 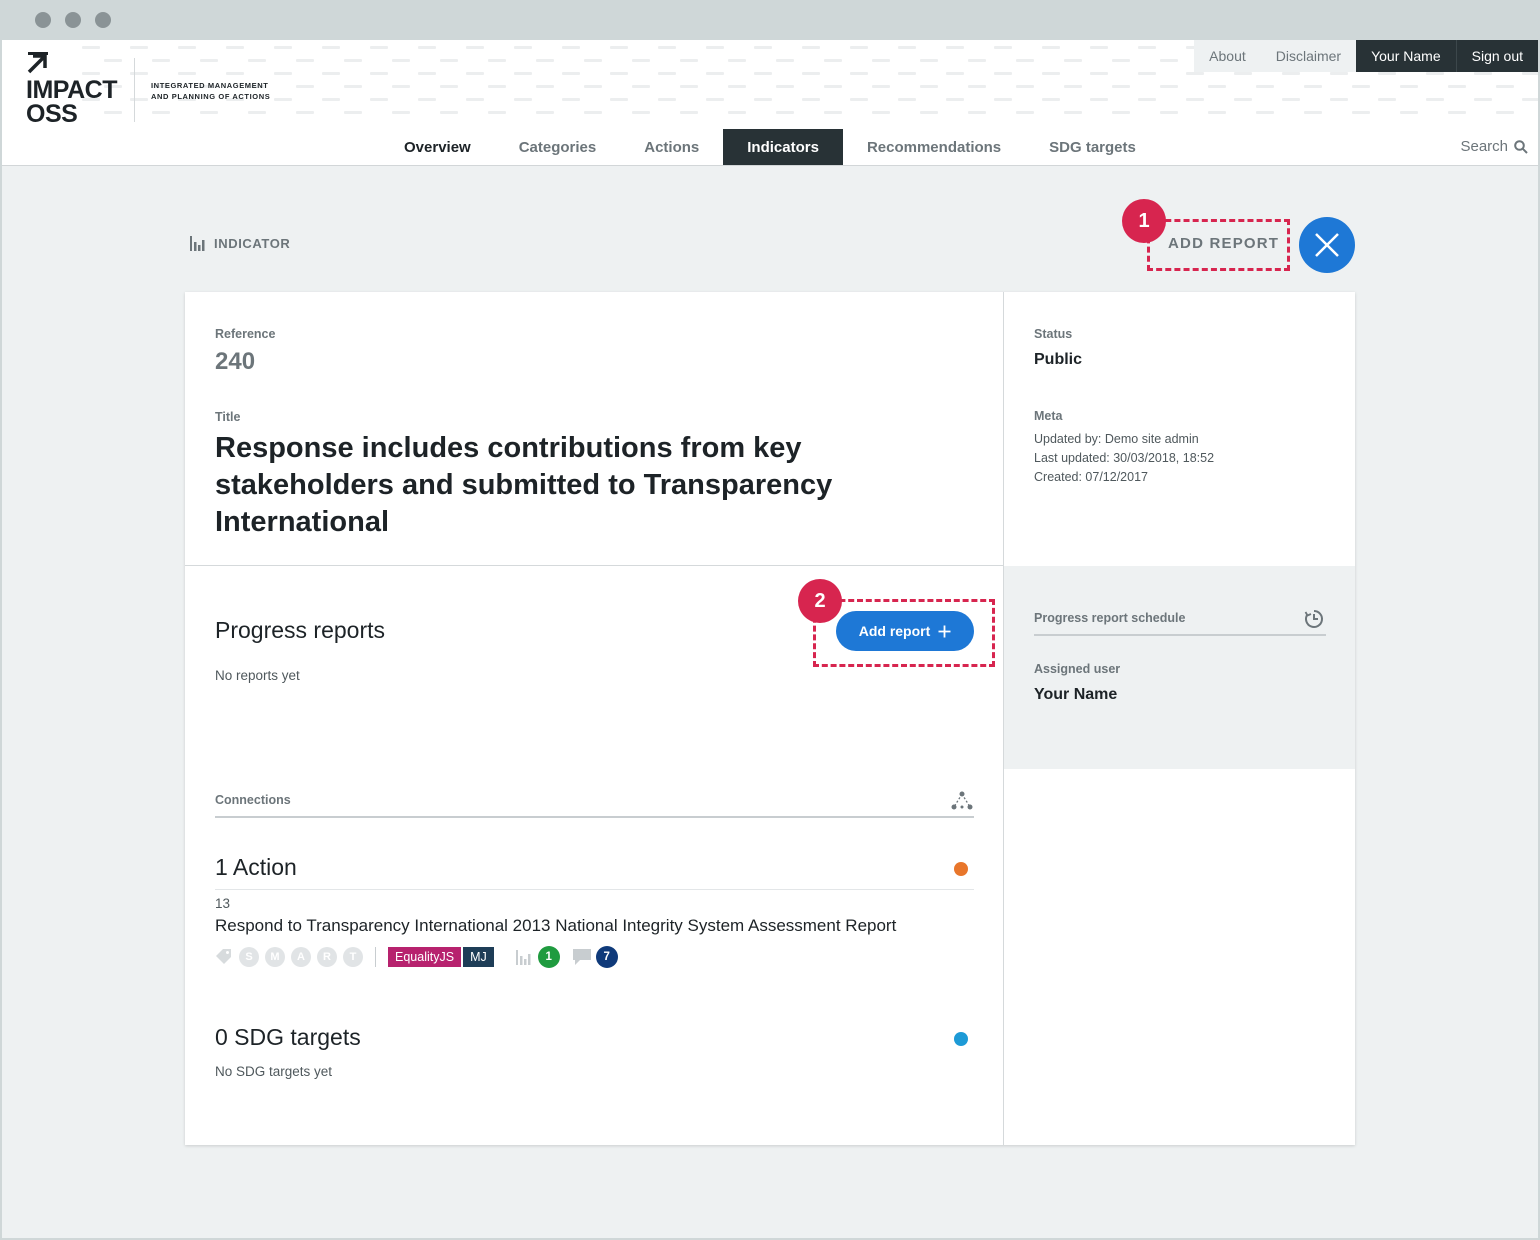 What do you see at coordinates (1314, 619) in the screenshot?
I see `clock-icon` at bounding box center [1314, 619].